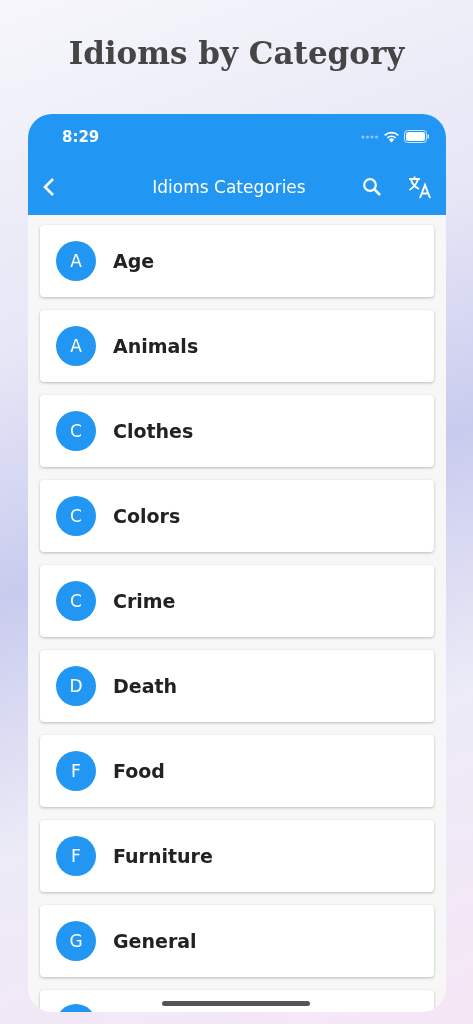 This screenshot has width=473, height=1024. I want to click on screen-title: Idioms Categories, so click(229, 187).